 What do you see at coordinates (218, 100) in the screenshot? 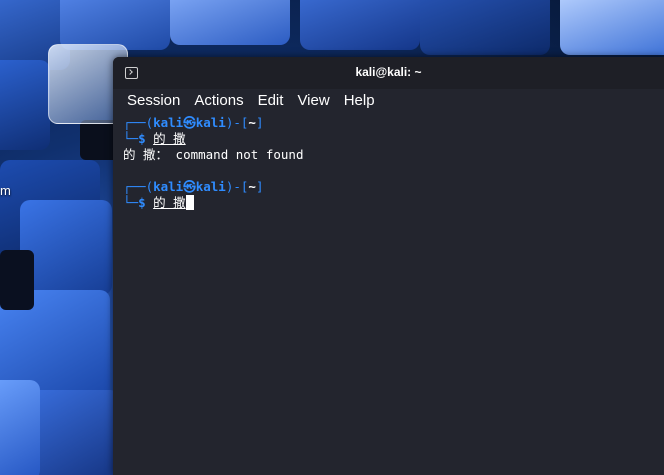
I see `menu-actions: Actions` at bounding box center [218, 100].